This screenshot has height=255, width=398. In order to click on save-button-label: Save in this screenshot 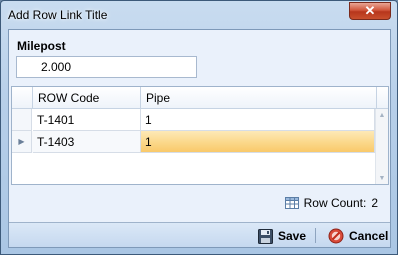, I will do `click(292, 236)`.